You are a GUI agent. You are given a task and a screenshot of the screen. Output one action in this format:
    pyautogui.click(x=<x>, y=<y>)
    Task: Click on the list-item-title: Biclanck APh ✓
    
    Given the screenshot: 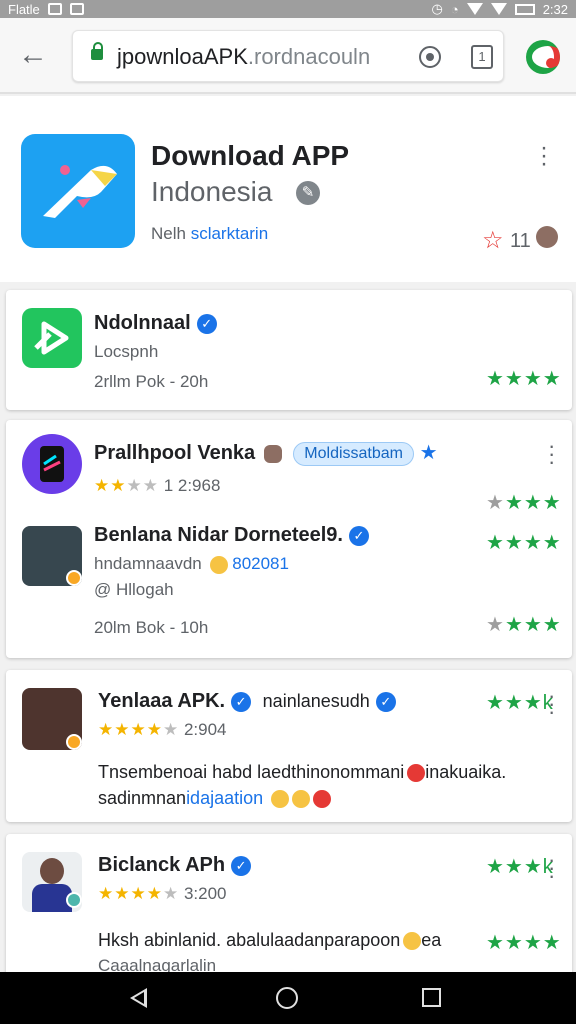 What is the action you would take?
    pyautogui.click(x=175, y=865)
    